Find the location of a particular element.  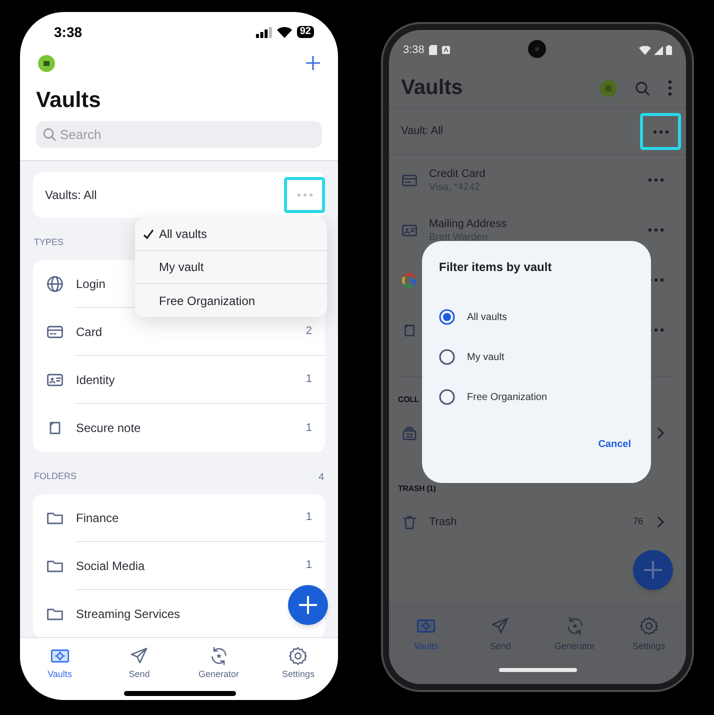

item-title: Mailing Address is located at coordinates (468, 223).